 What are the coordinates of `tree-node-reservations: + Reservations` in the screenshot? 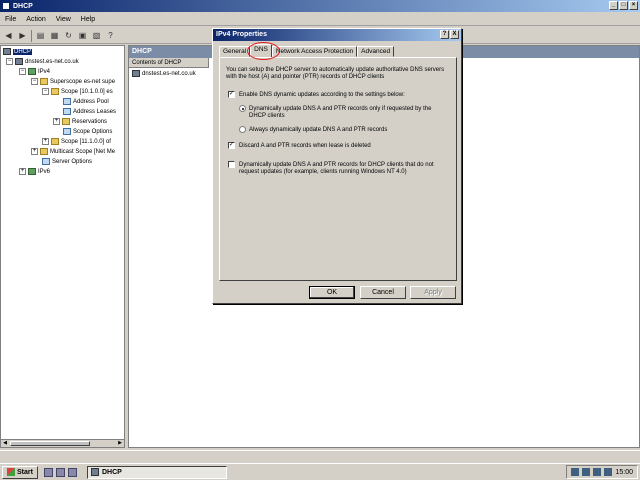 It's located at (80, 121).